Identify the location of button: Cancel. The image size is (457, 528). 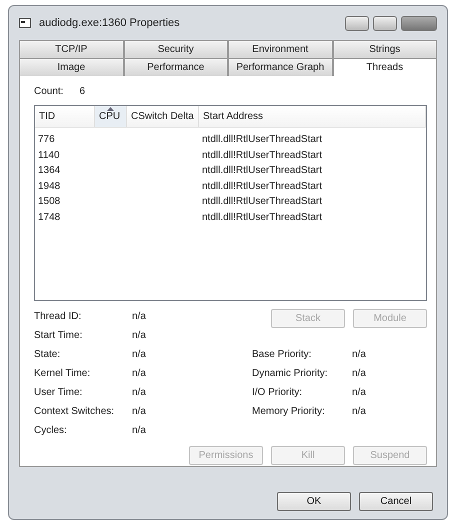
(396, 501).